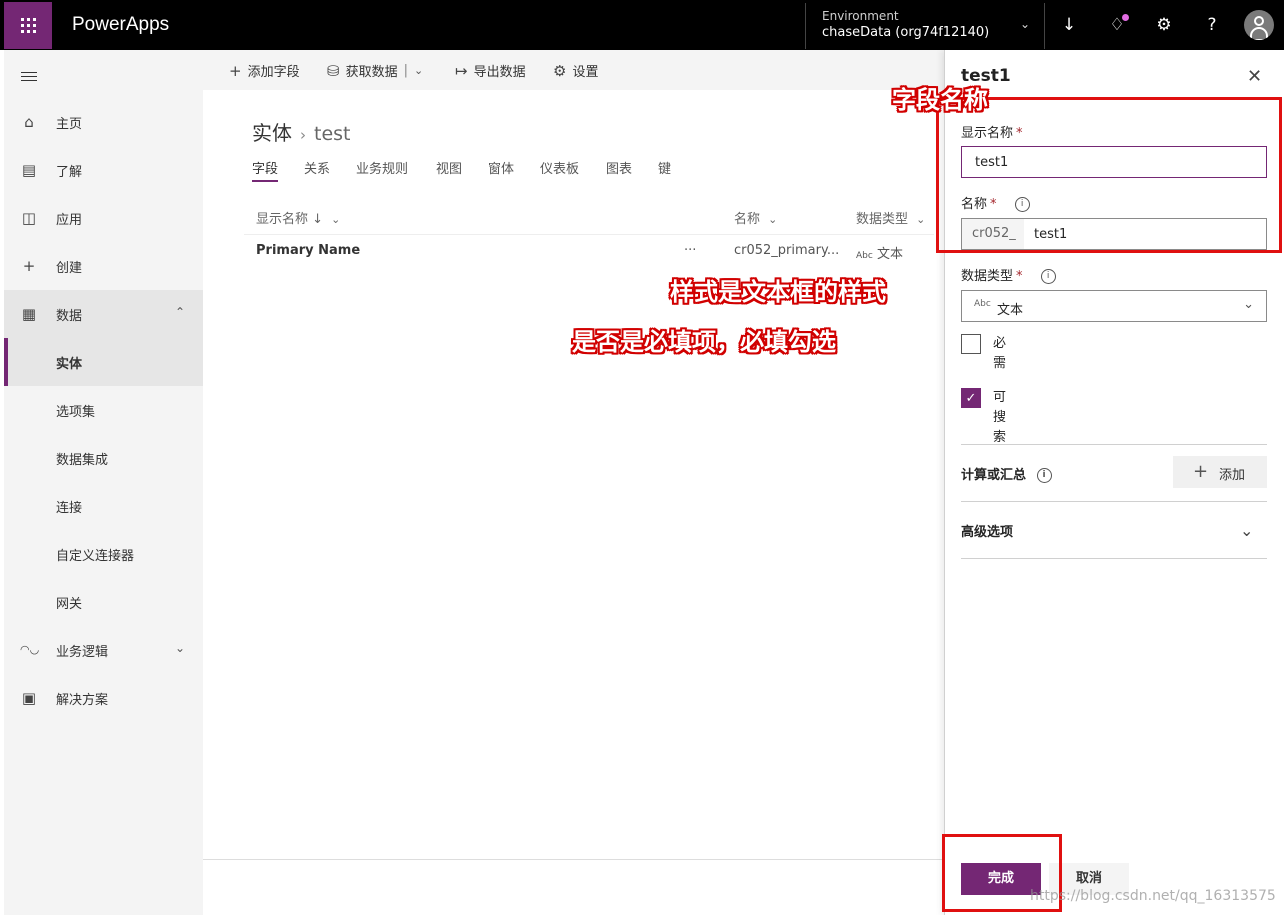  I want to click on row-data-type: Abc 文本, so click(879, 252).